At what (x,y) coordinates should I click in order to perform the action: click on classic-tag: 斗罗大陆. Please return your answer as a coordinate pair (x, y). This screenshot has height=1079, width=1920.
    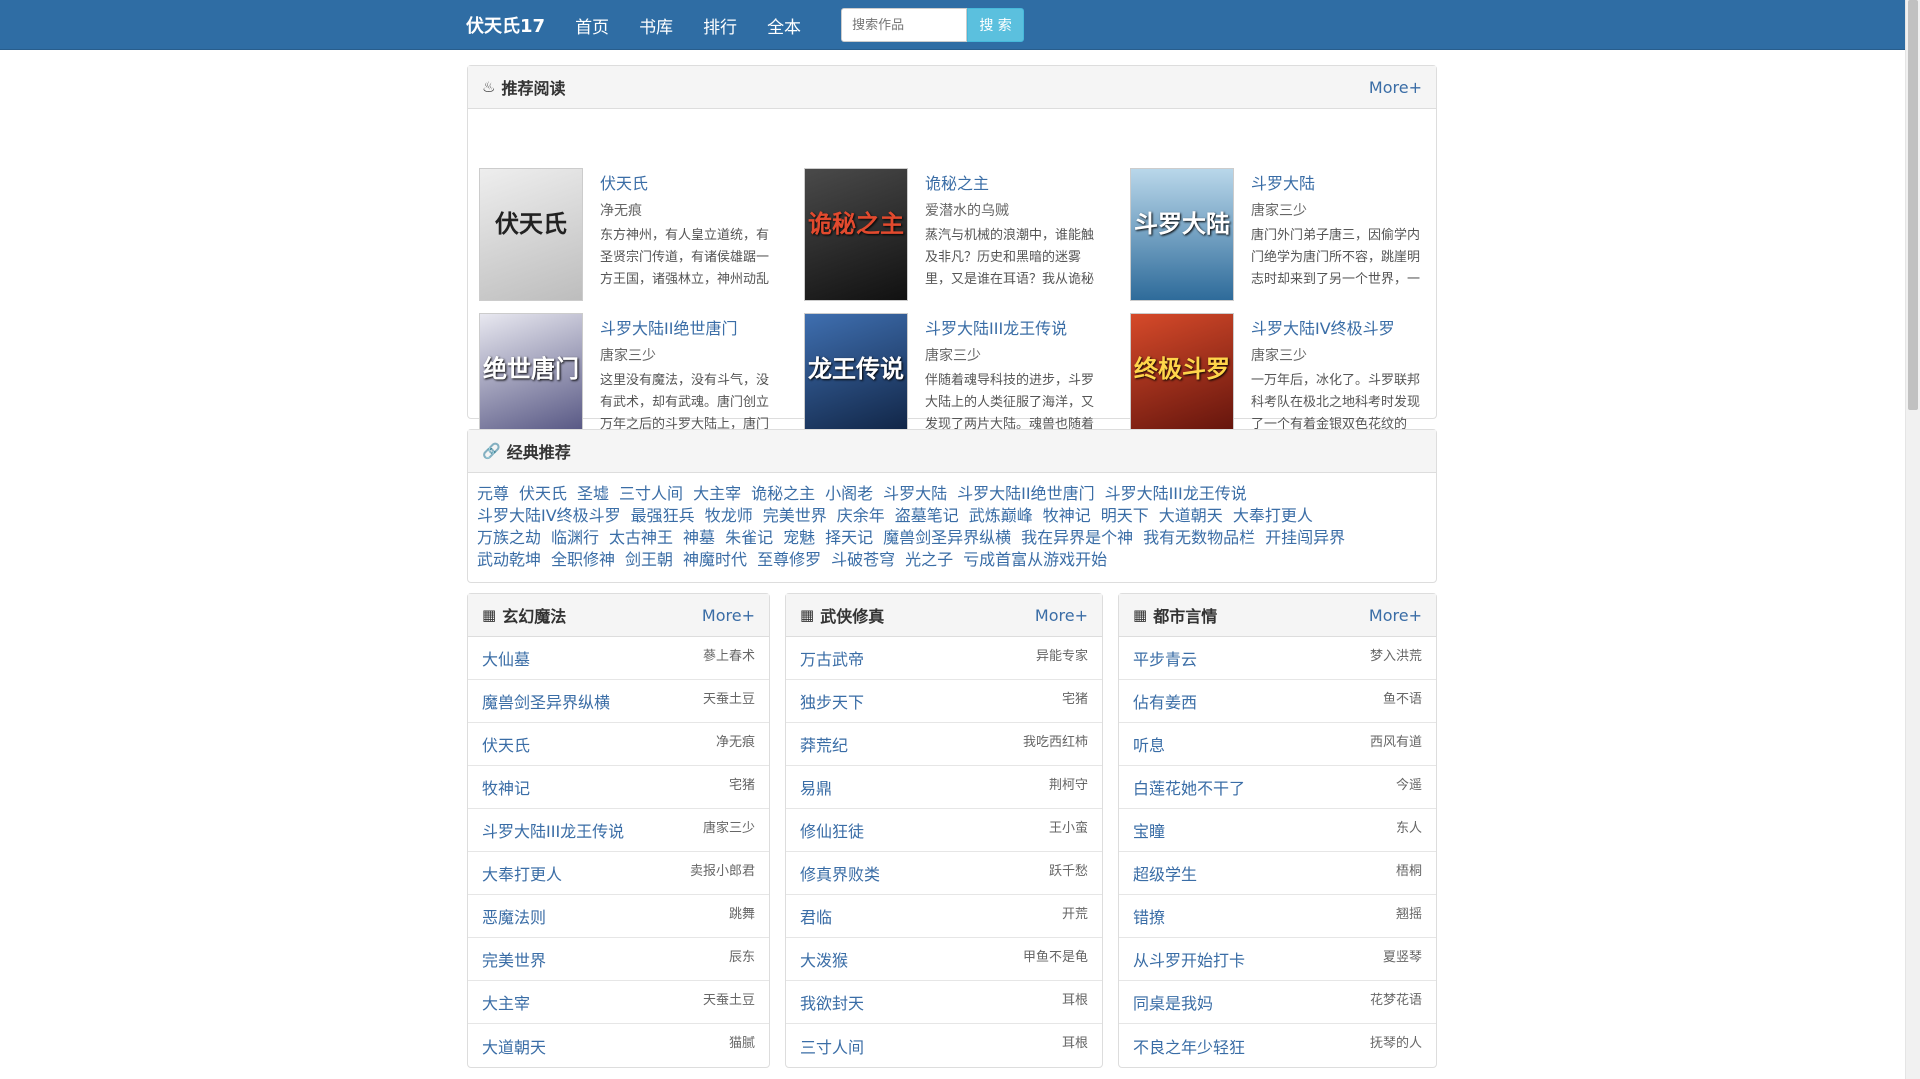
    Looking at the image, I should click on (915, 493).